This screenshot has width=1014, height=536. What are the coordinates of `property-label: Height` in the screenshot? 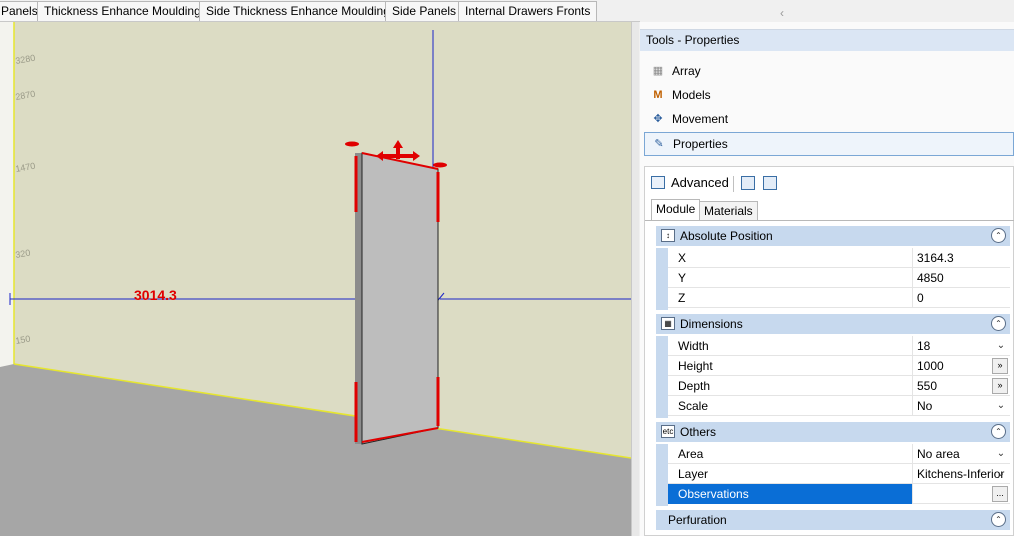 It's located at (695, 366).